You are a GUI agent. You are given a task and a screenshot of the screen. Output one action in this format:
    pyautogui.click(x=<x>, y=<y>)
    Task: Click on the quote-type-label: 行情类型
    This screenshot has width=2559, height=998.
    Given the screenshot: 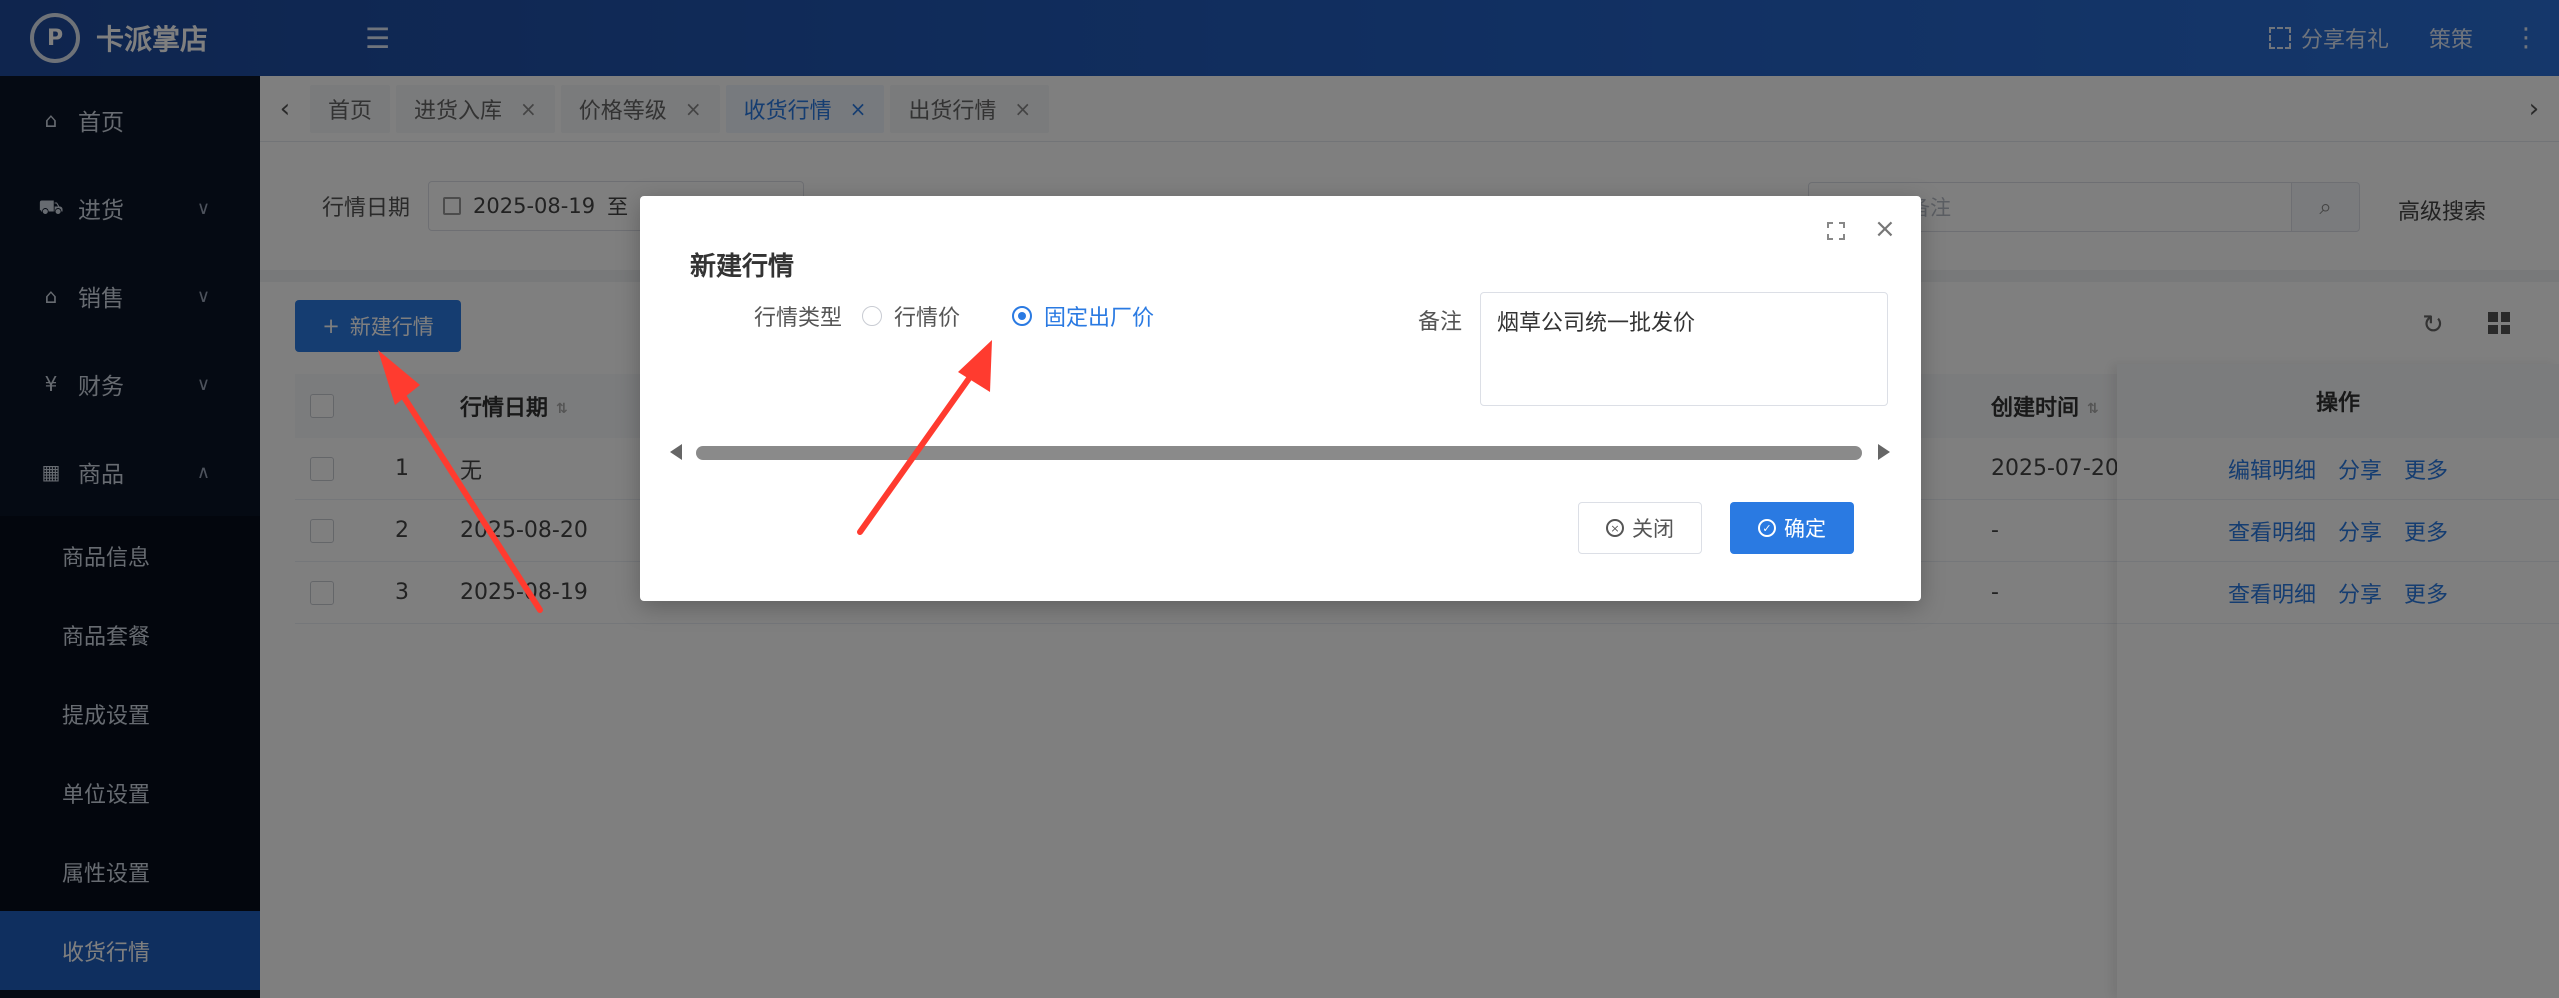 What is the action you would take?
    pyautogui.click(x=798, y=318)
    